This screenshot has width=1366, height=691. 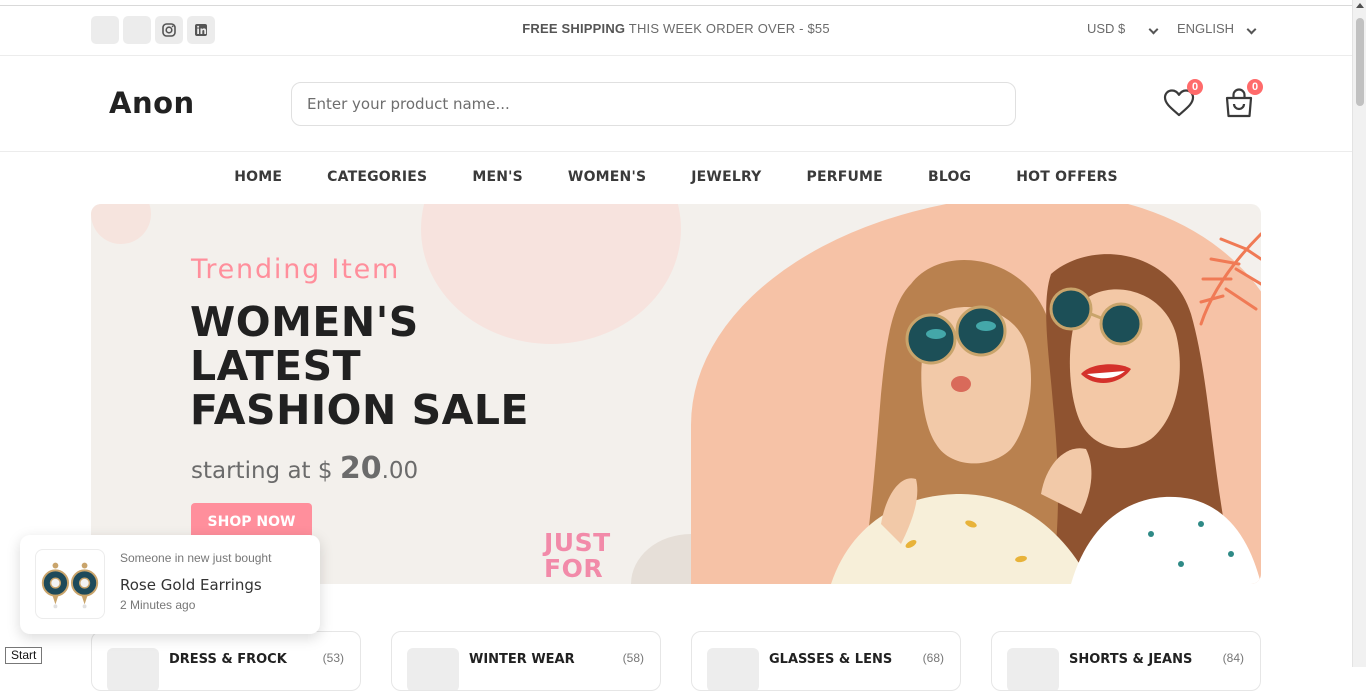 I want to click on banner-price: starting at $ 20.00, so click(x=304, y=468).